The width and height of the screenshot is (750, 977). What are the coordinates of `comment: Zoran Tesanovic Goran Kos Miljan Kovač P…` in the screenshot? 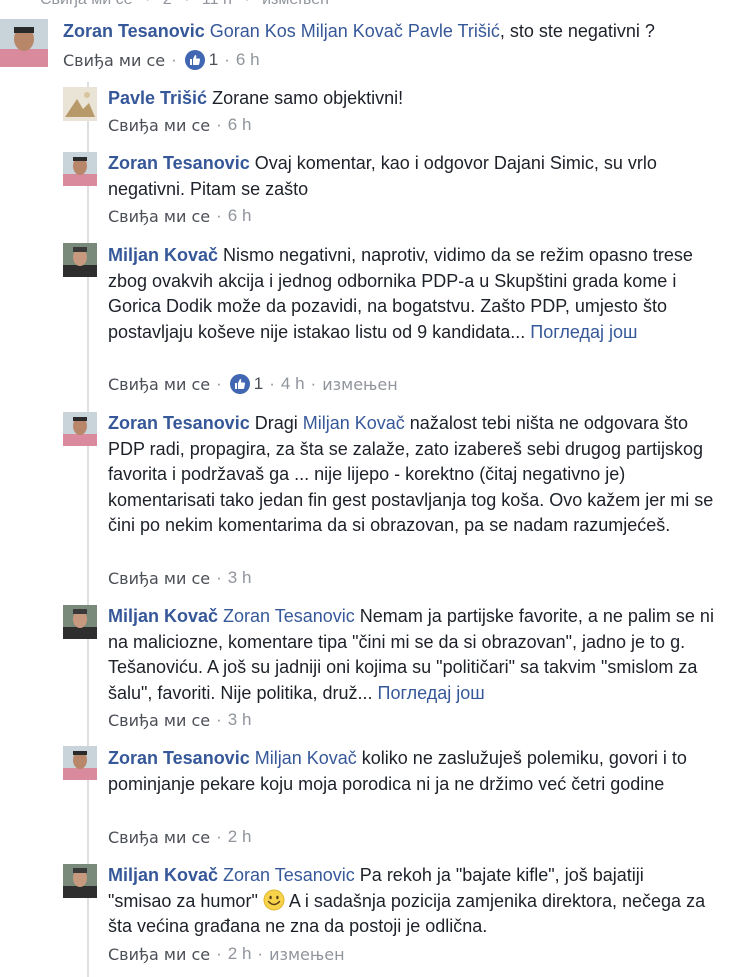 It's located at (383, 32).